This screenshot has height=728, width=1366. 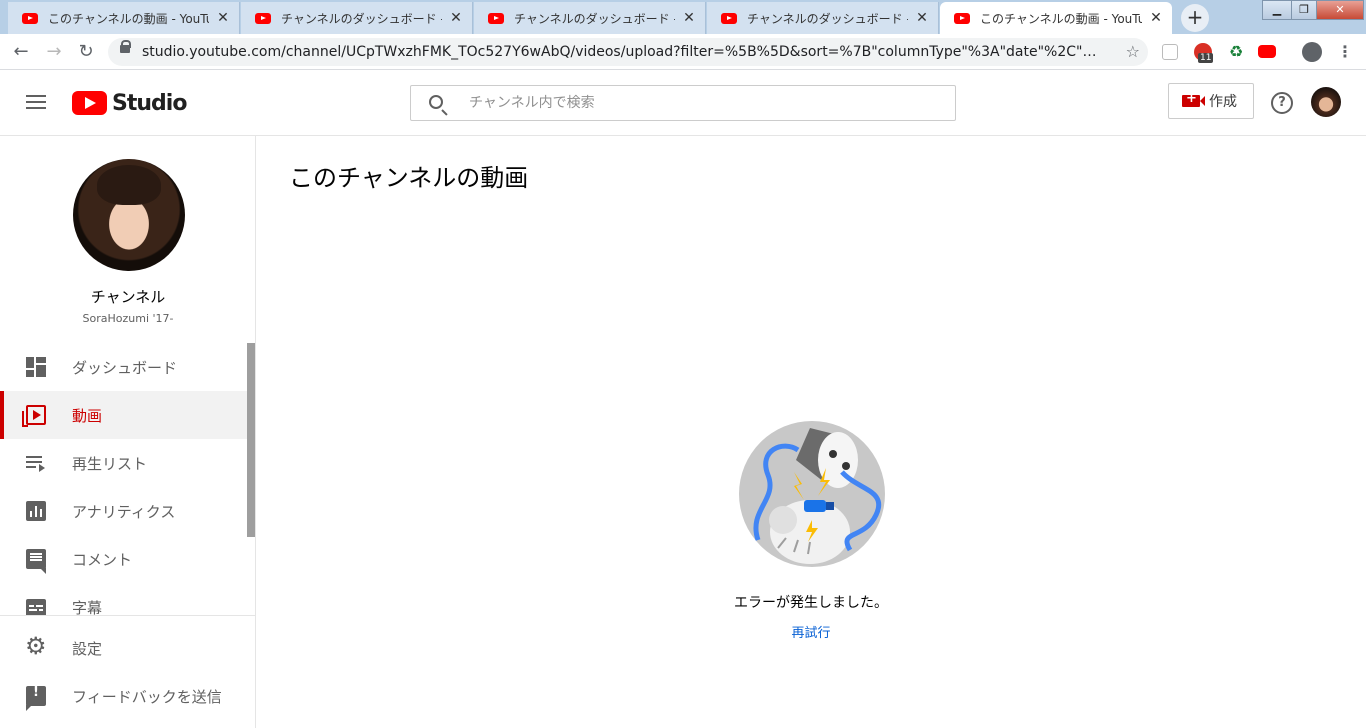 I want to click on sidebar-item-videos: 動画, so click(x=123, y=415).